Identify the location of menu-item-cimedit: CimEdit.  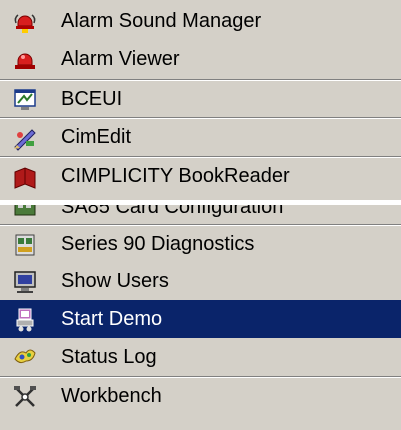
(200, 136).